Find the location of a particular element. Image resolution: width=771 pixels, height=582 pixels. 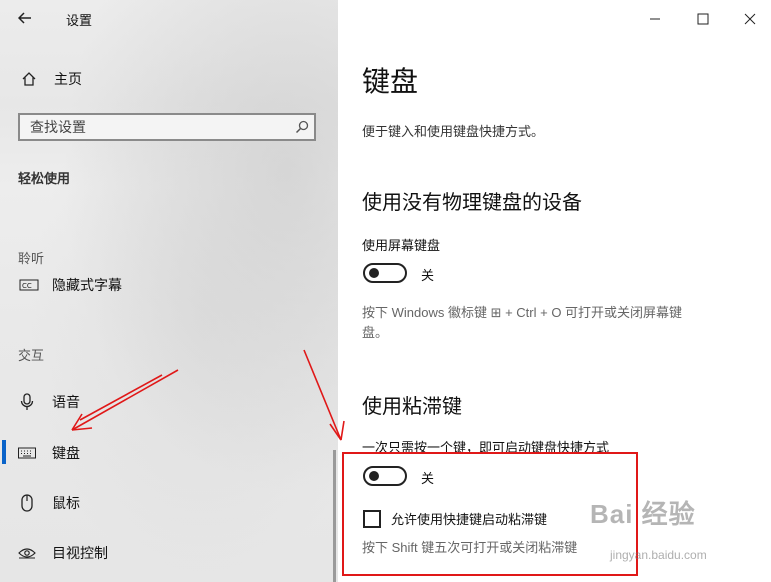

onscreen-keyboard-hint: 按下 Windows 徽标键 ⊞ + Ctrl + O 可打开或关闭屏幕键 盘。 is located at coordinates (552, 323).